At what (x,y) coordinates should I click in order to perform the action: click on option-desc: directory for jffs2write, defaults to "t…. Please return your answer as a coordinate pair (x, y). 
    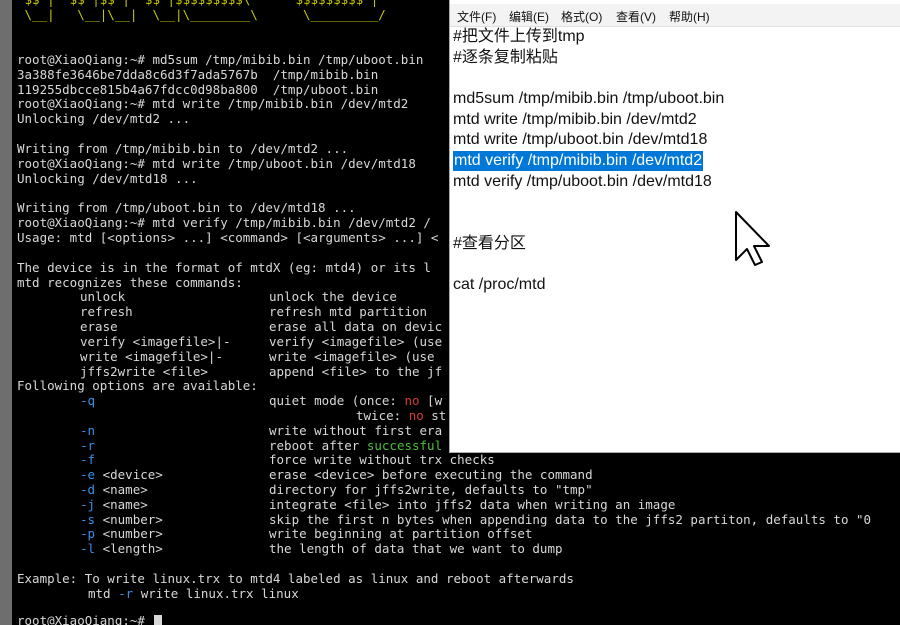
    Looking at the image, I should click on (431, 489).